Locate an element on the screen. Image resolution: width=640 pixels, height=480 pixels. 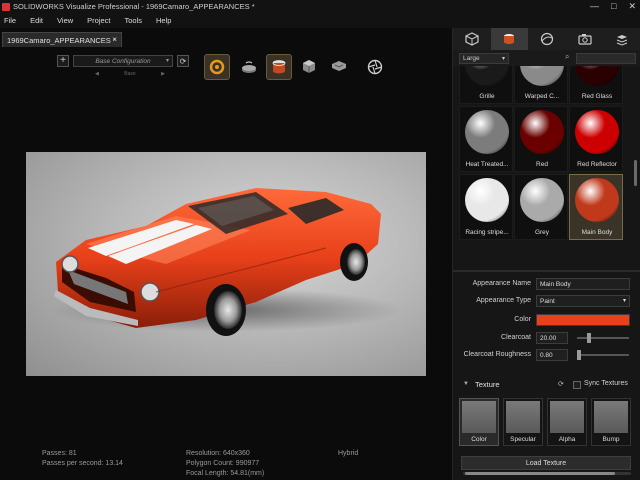
turntable-icon is located at coordinates (249, 67).